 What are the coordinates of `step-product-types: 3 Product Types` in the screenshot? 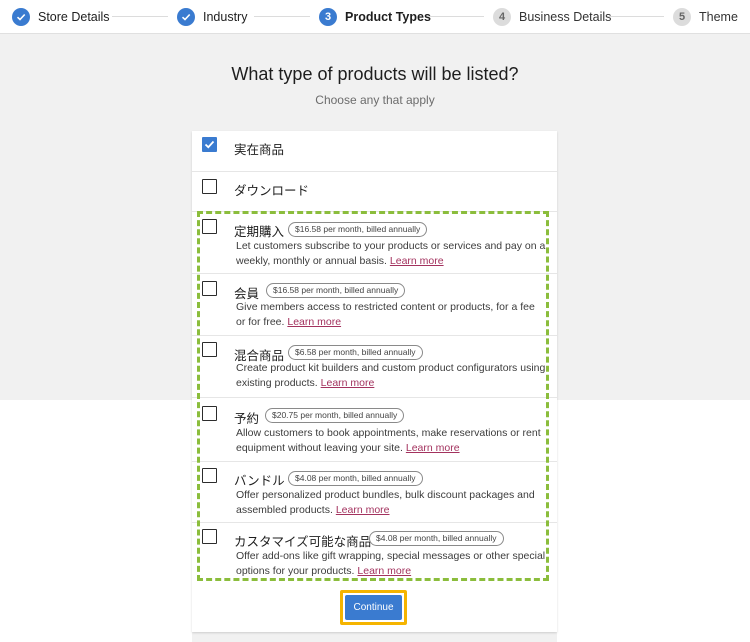 It's located at (375, 17).